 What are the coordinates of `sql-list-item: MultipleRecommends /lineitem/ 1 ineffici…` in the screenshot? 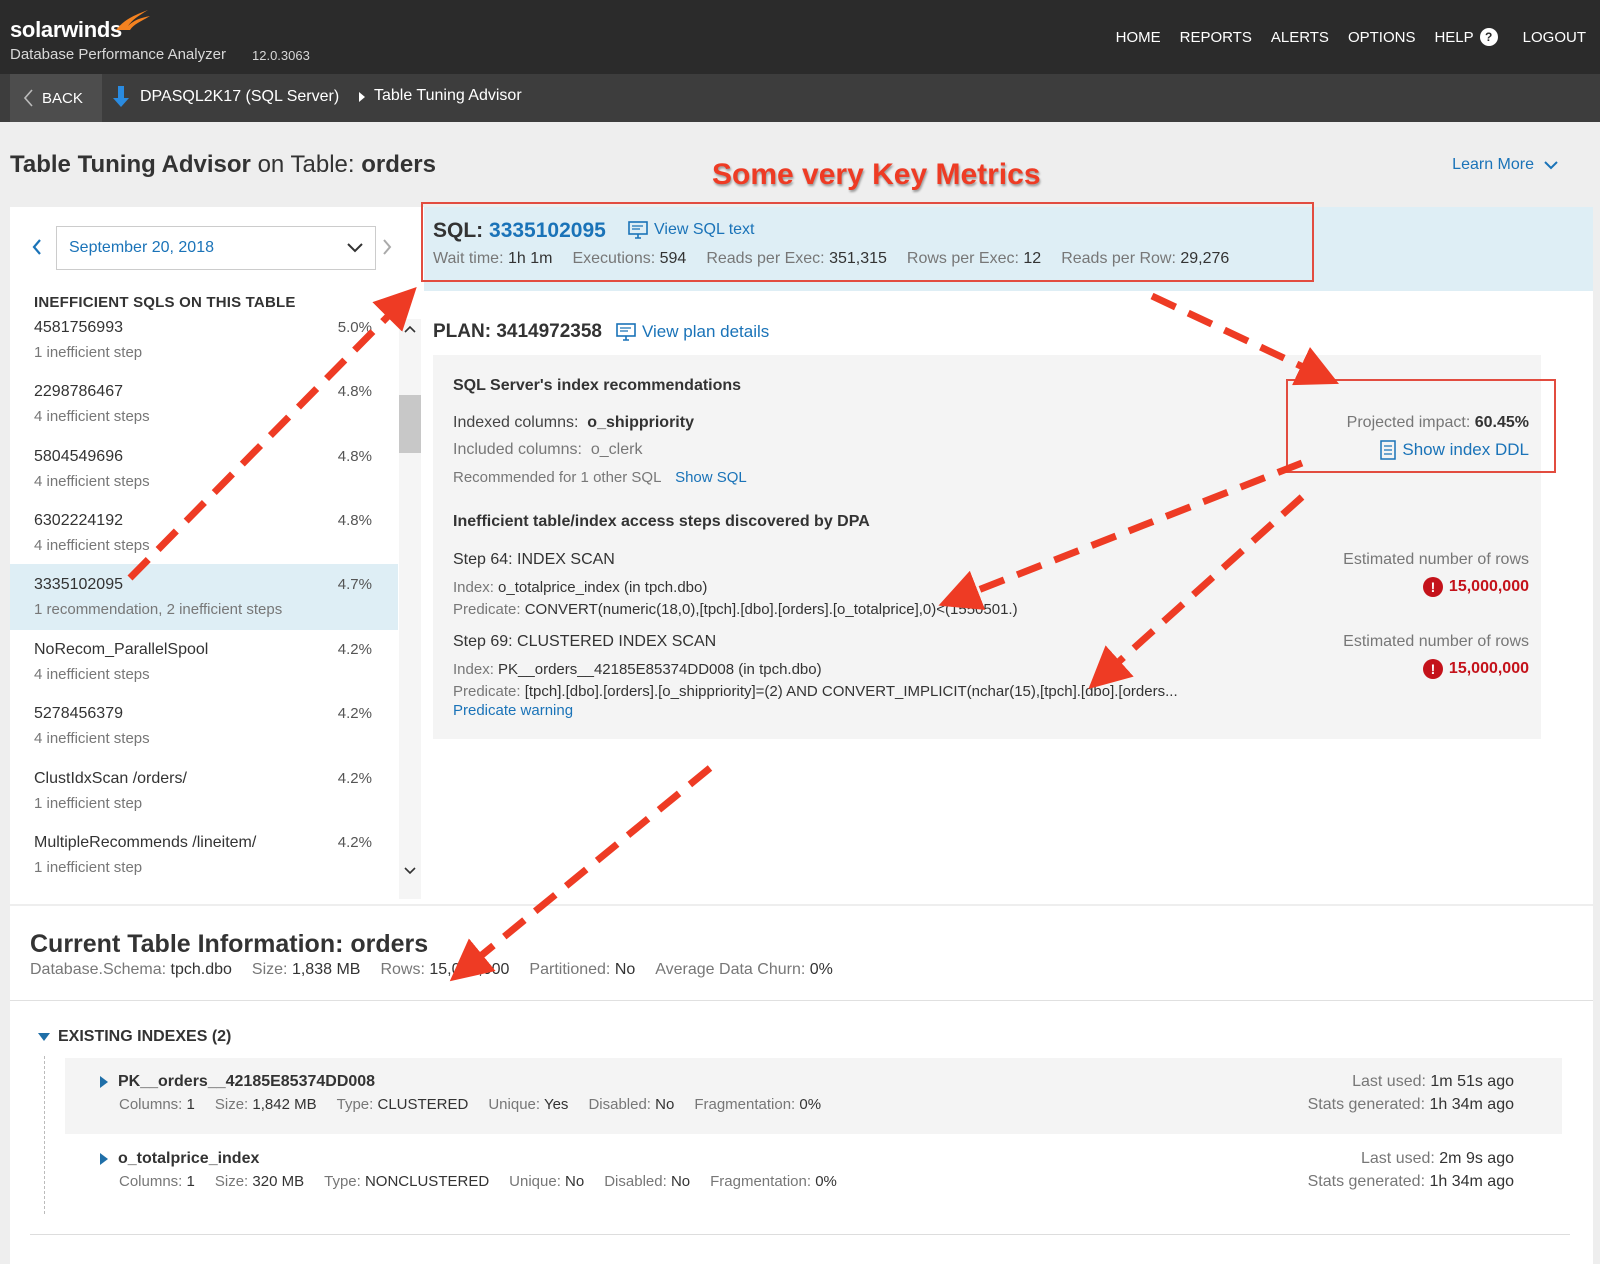 It's located at (204, 855).